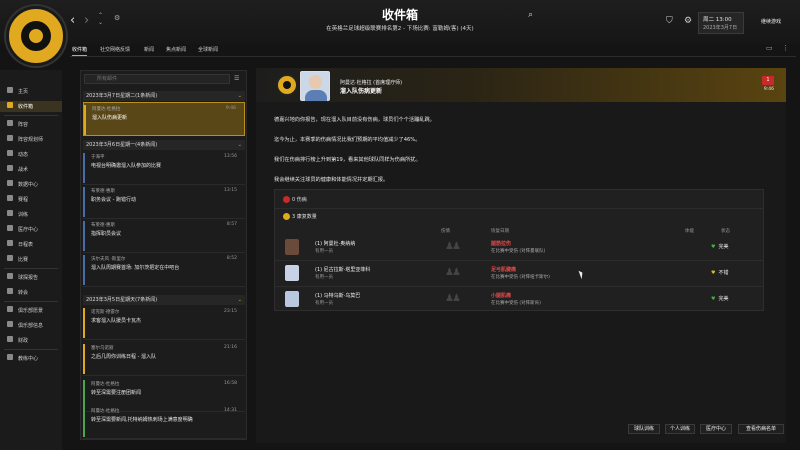  I want to click on inbox-message: 布莱德·惠斯 职务会议 - 跑错行动 13:15, so click(164, 202).